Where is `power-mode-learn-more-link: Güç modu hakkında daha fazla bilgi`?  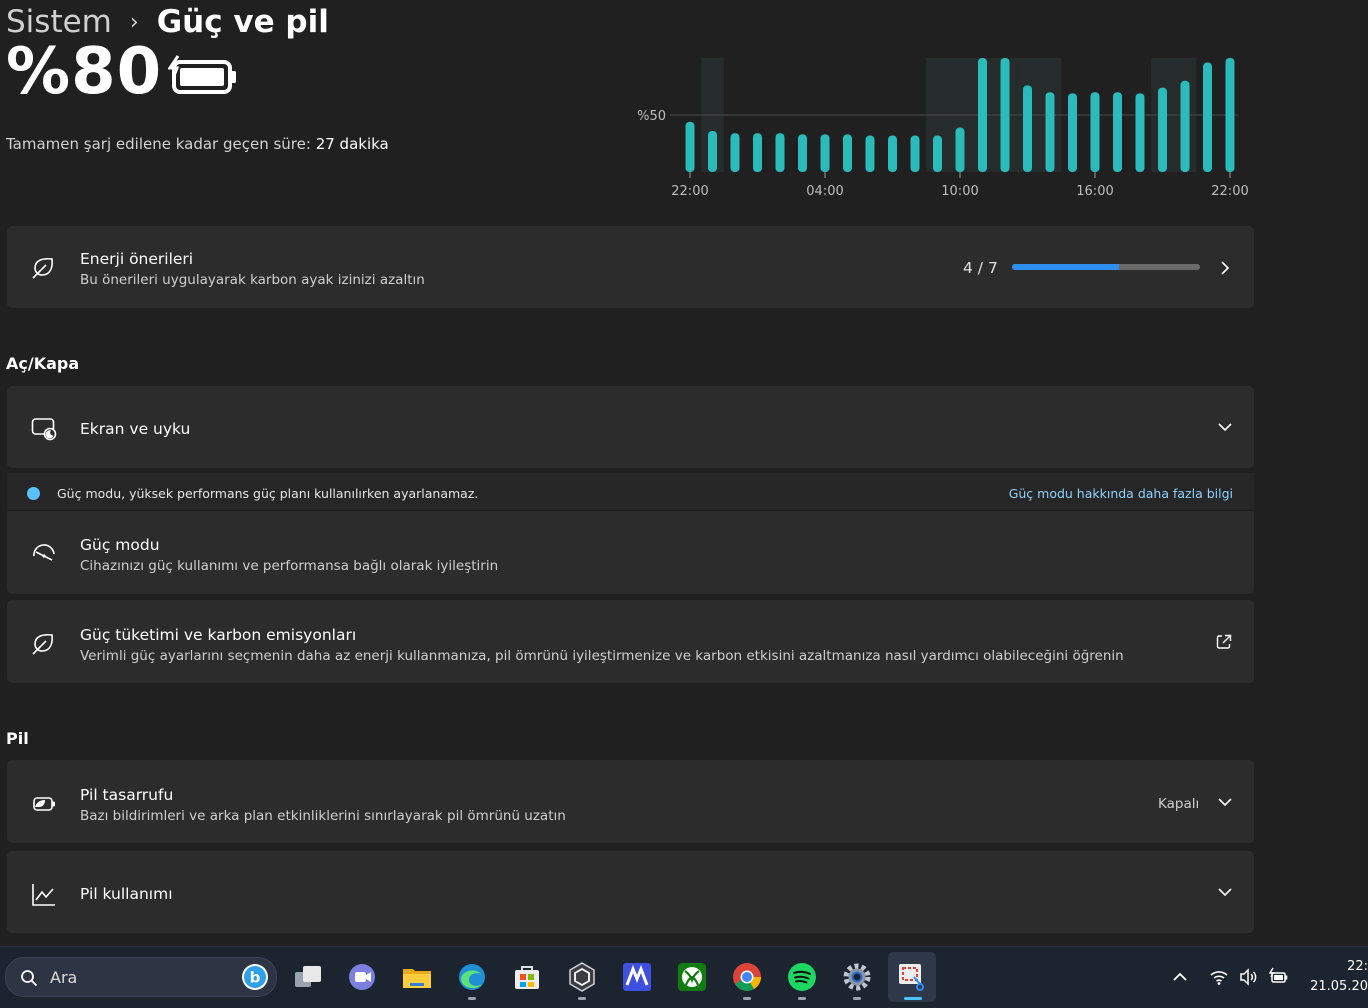 power-mode-learn-more-link: Güç modu hakkında daha fazla bilgi is located at coordinates (1121, 493).